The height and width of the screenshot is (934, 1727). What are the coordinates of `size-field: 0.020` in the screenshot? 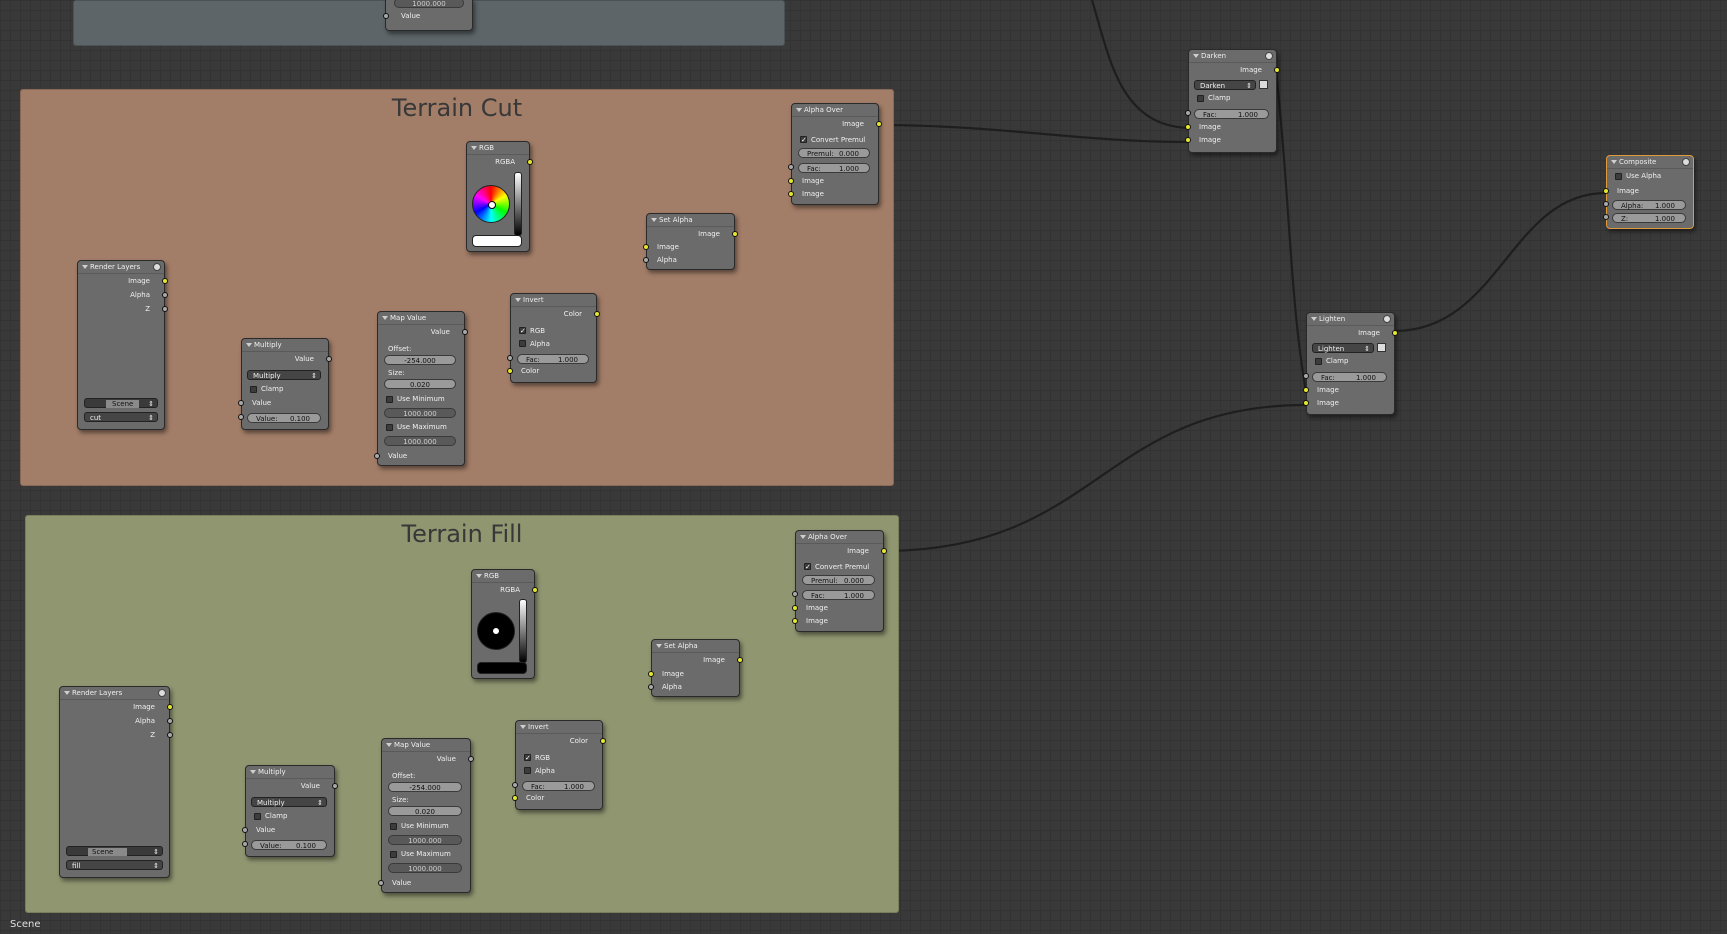 It's located at (420, 384).